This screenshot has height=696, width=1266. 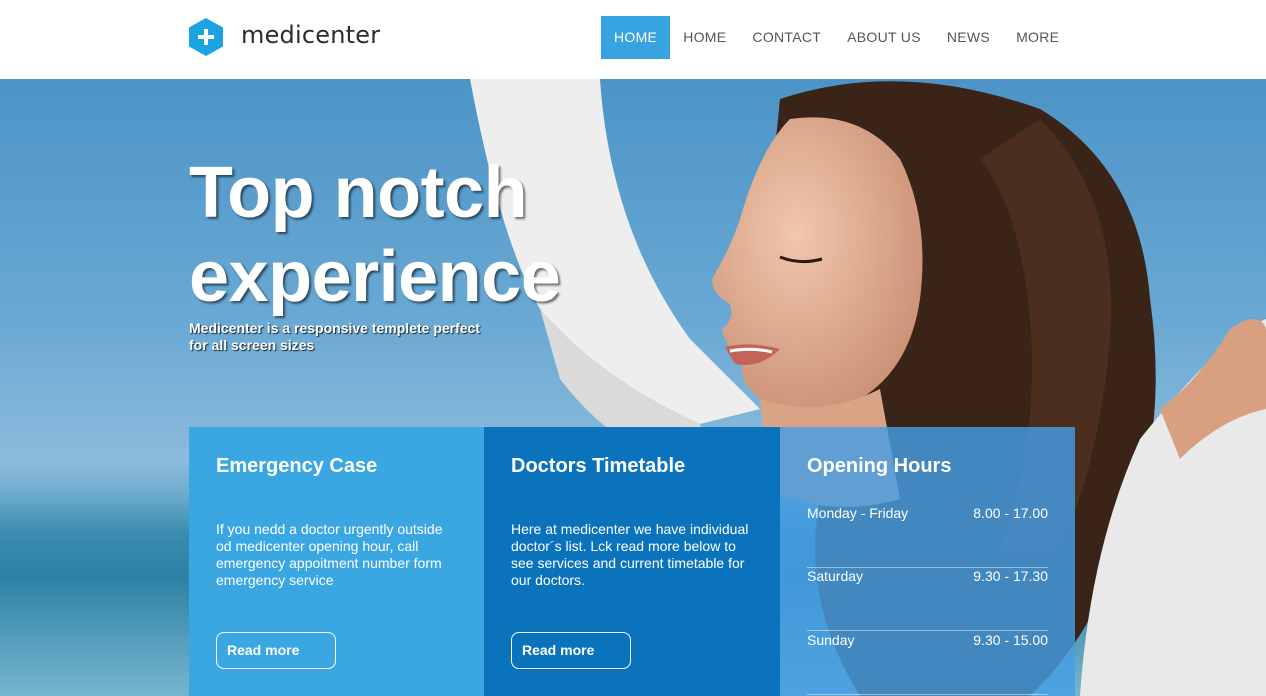 What do you see at coordinates (375, 277) in the screenshot?
I see `hero-title-line-2: experience` at bounding box center [375, 277].